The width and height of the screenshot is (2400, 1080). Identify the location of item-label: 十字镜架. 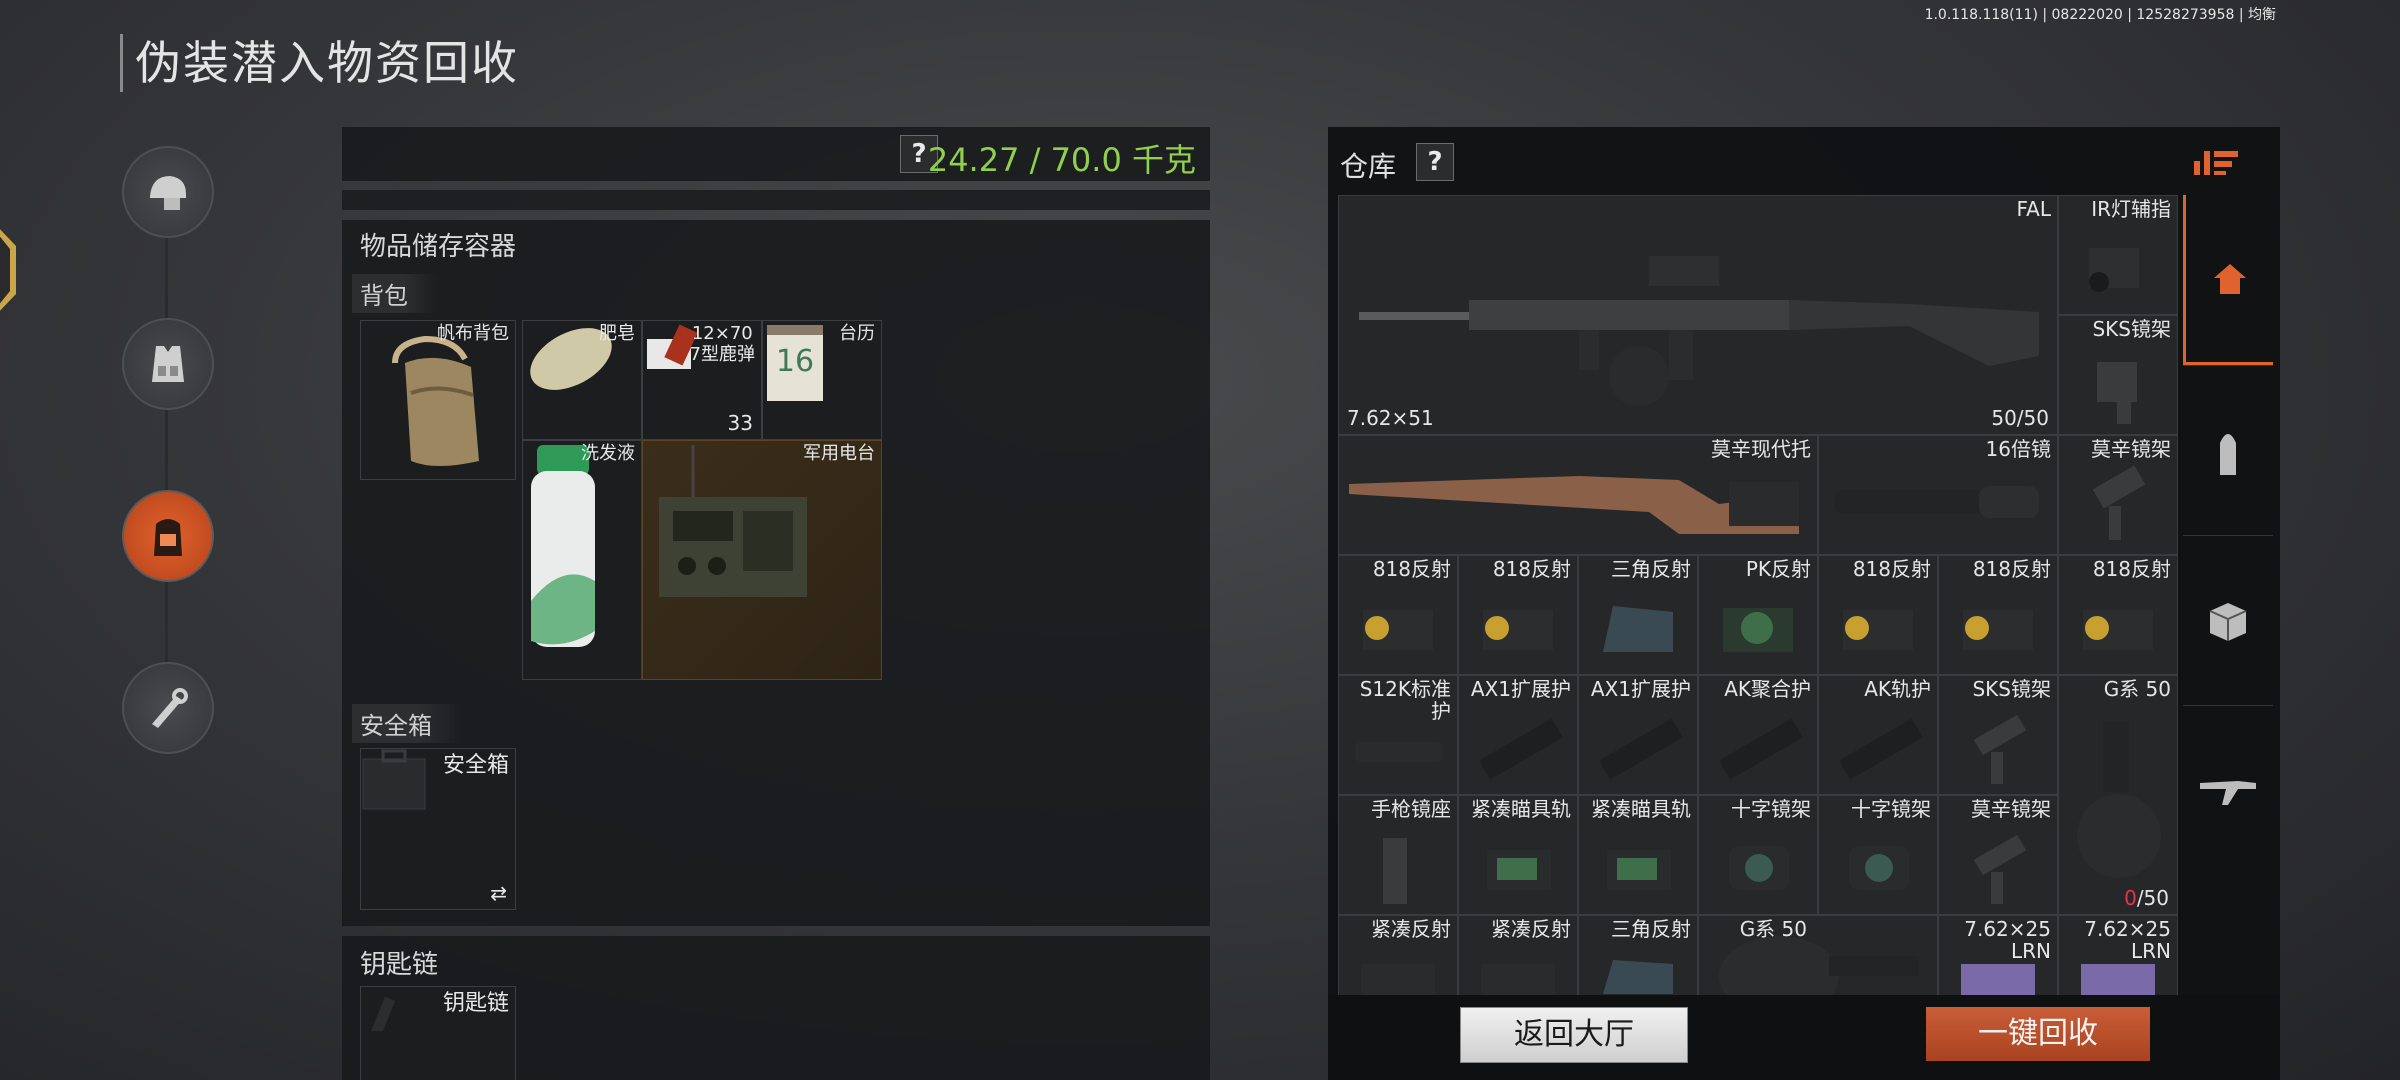
(1891, 809).